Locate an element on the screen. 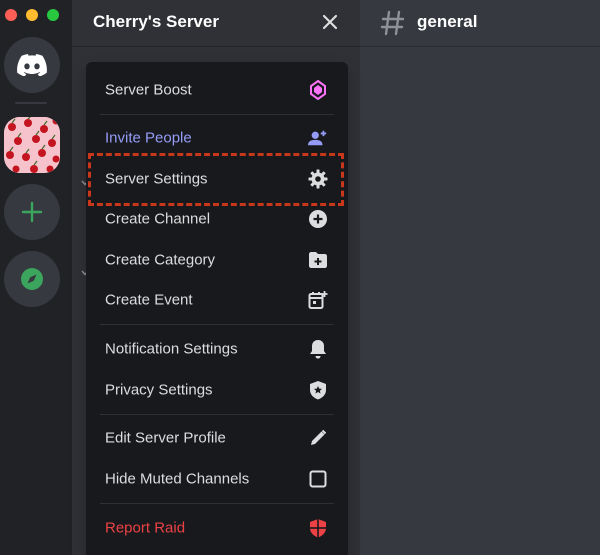 This screenshot has width=600, height=555. menu-item-privacy-settings: Privacy Settings is located at coordinates (217, 390).